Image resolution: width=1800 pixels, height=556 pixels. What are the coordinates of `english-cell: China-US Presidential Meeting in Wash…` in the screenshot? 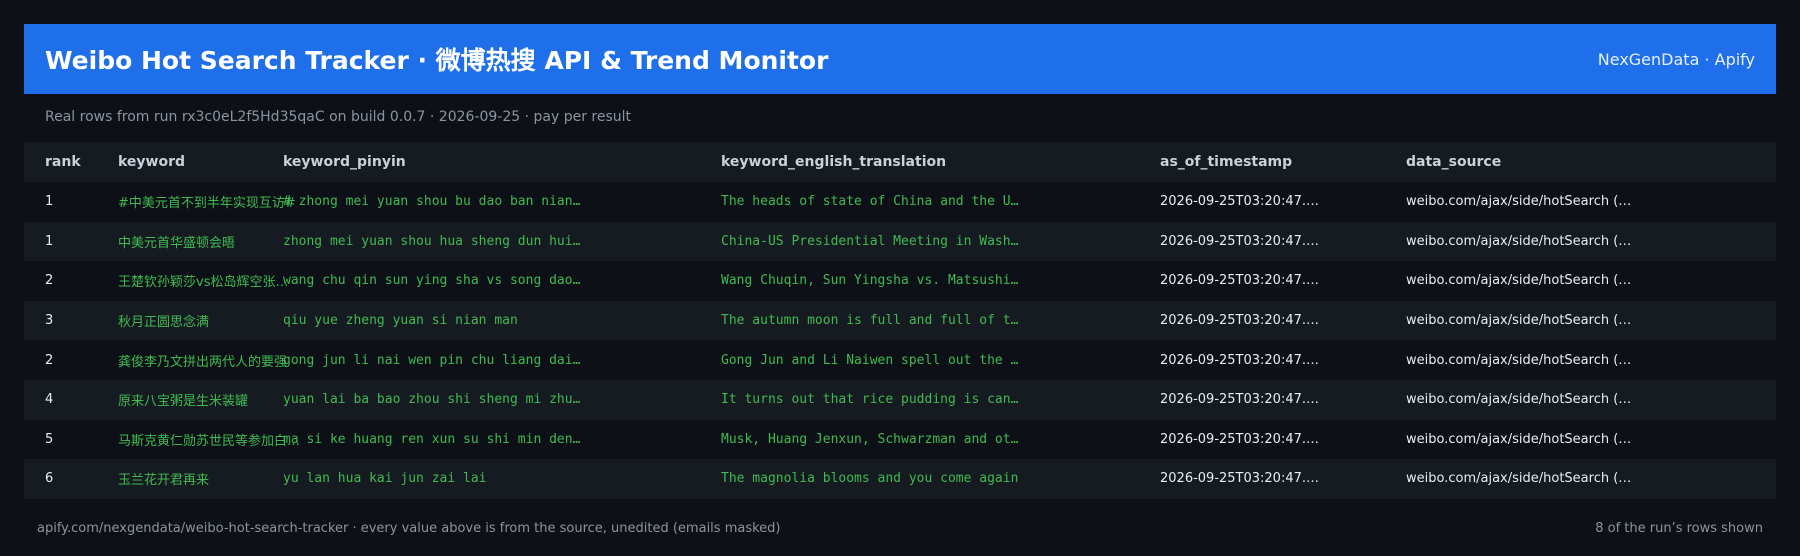 It's located at (870, 241).